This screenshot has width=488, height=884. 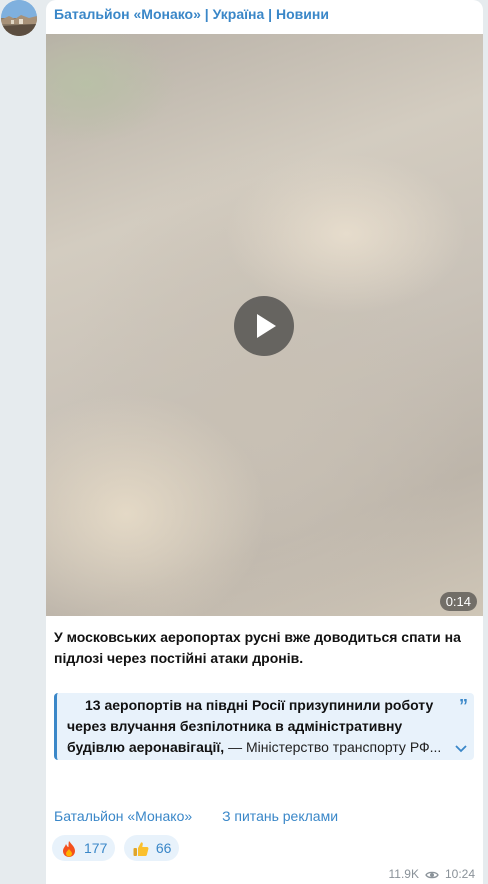 What do you see at coordinates (19, 18) in the screenshot?
I see `channel-avatar` at bounding box center [19, 18].